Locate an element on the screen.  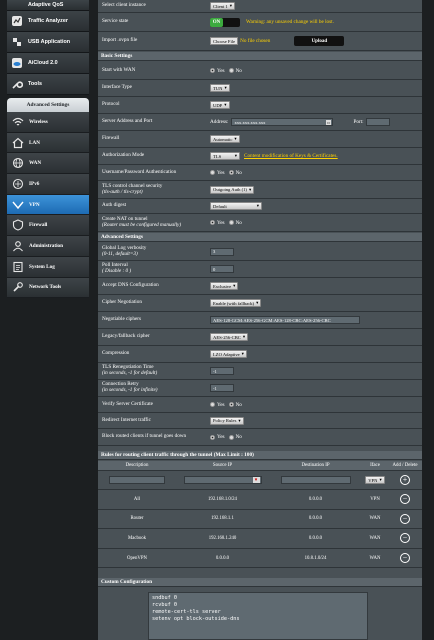
new-iface-select: VPN ▾ is located at coordinates (375, 480).